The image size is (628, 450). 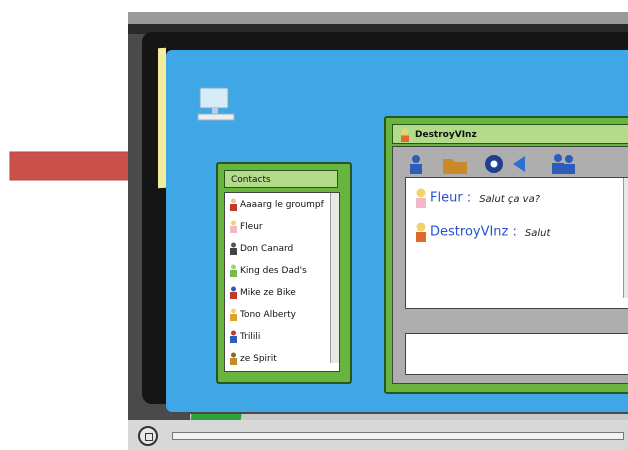 What do you see at coordinates (251, 227) in the screenshot?
I see `contact-name: Fleur` at bounding box center [251, 227].